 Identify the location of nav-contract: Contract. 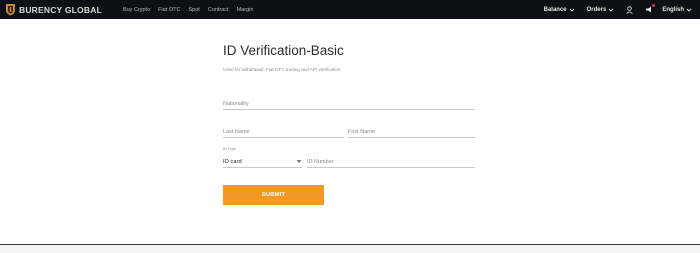
(218, 10).